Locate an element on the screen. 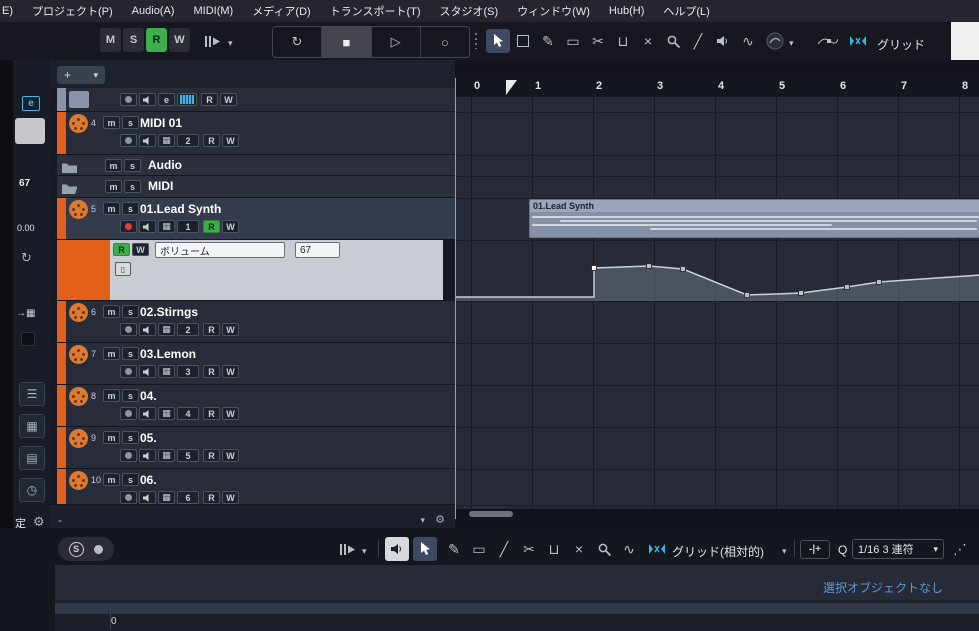  trim-tool: ╱ is located at coordinates (504, 549).